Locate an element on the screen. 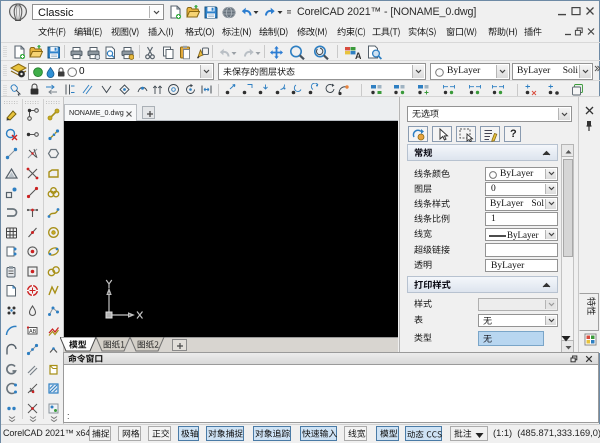 This screenshot has width=600, height=443. svg-text: AB is located at coordinates (33, 331).